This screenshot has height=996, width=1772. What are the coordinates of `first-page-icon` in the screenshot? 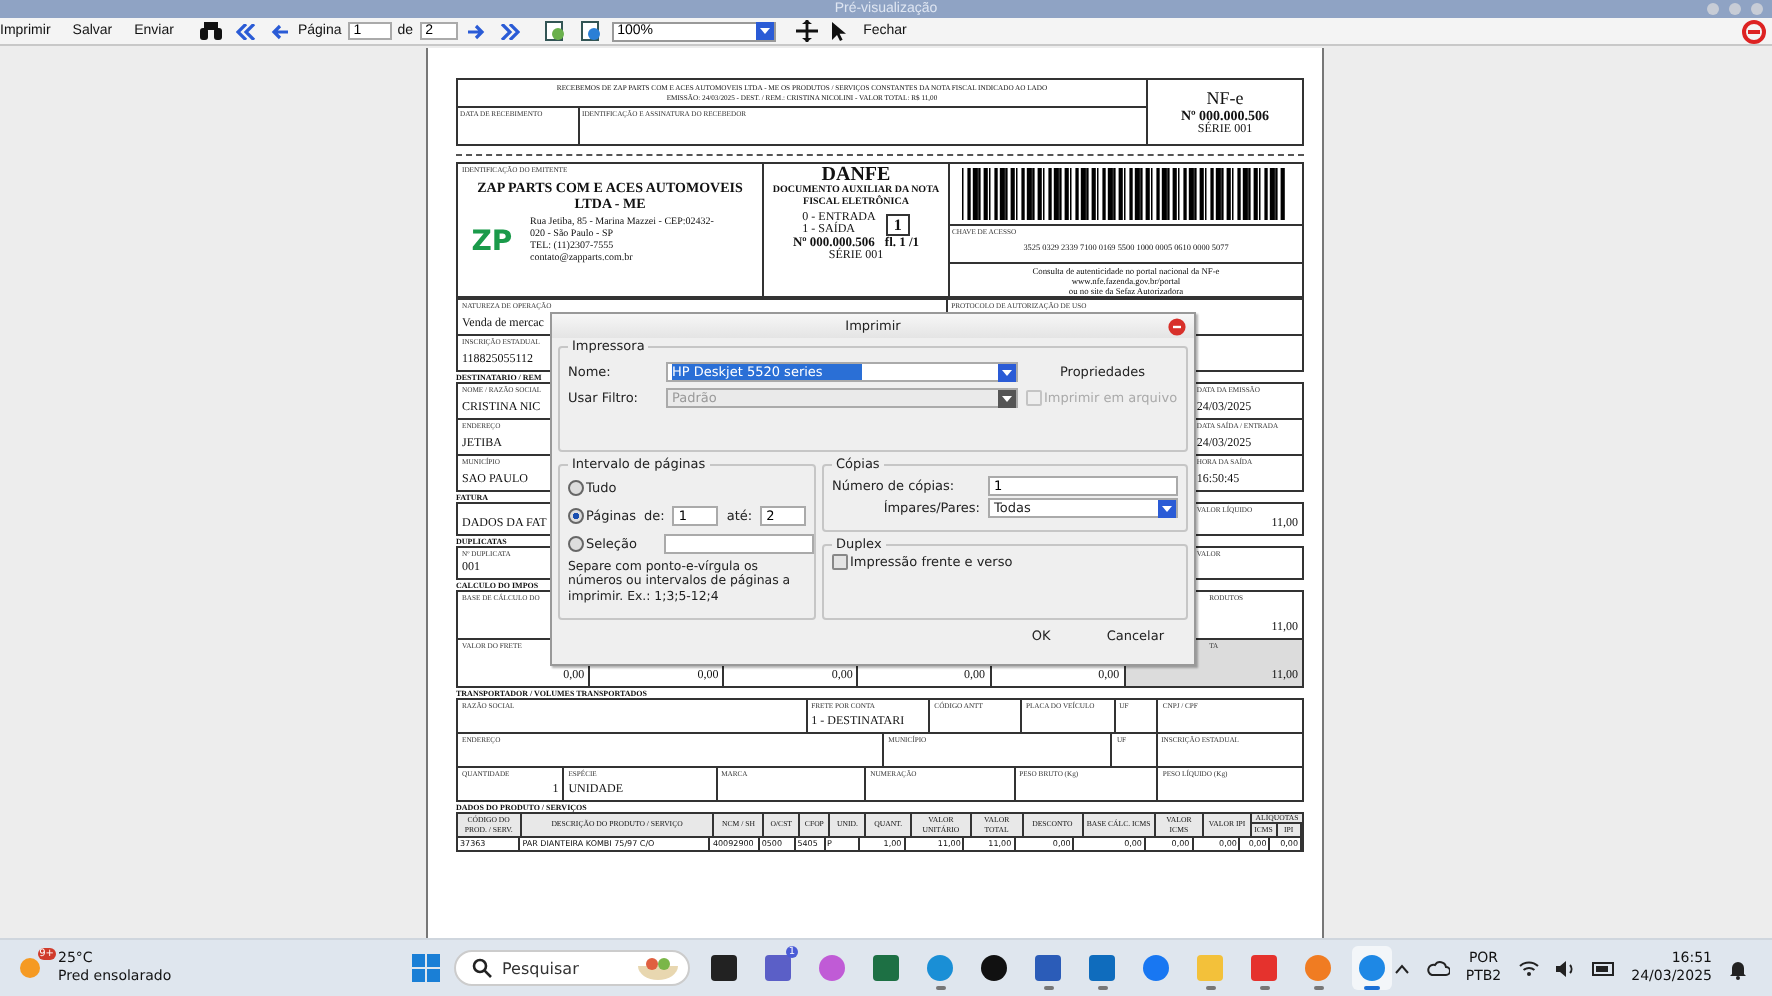 It's located at (245, 31).